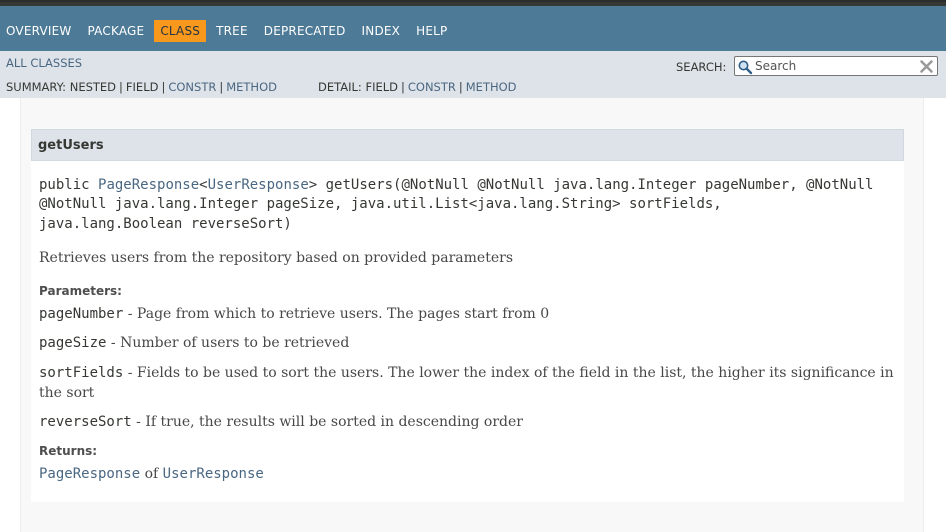  What do you see at coordinates (340, 87) in the screenshot?
I see `detail-label: DETAIL:` at bounding box center [340, 87].